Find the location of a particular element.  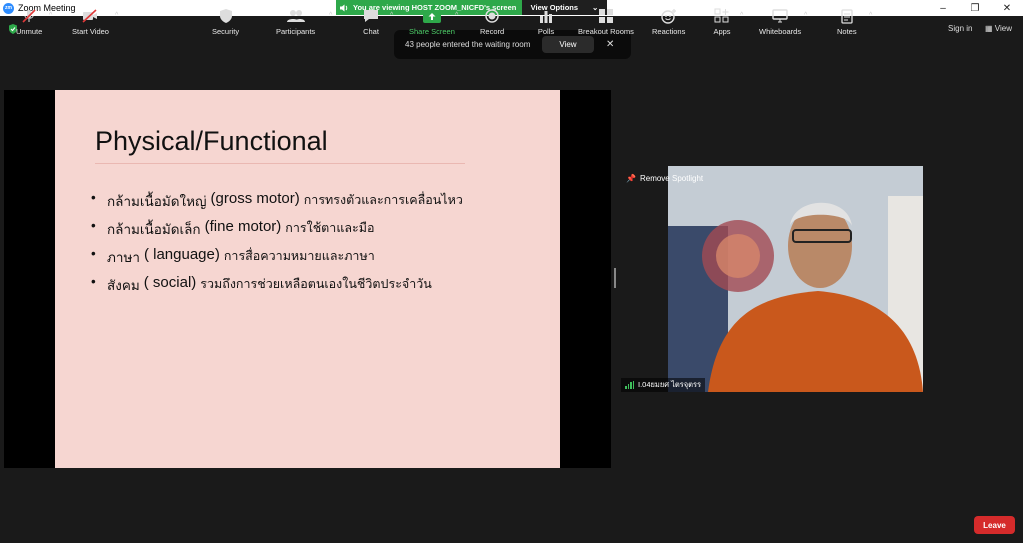

participant-video-tile: 📌 Remove Spotlight I.04ยมยศ ไตรจุตรร is located at coordinates (795, 279).